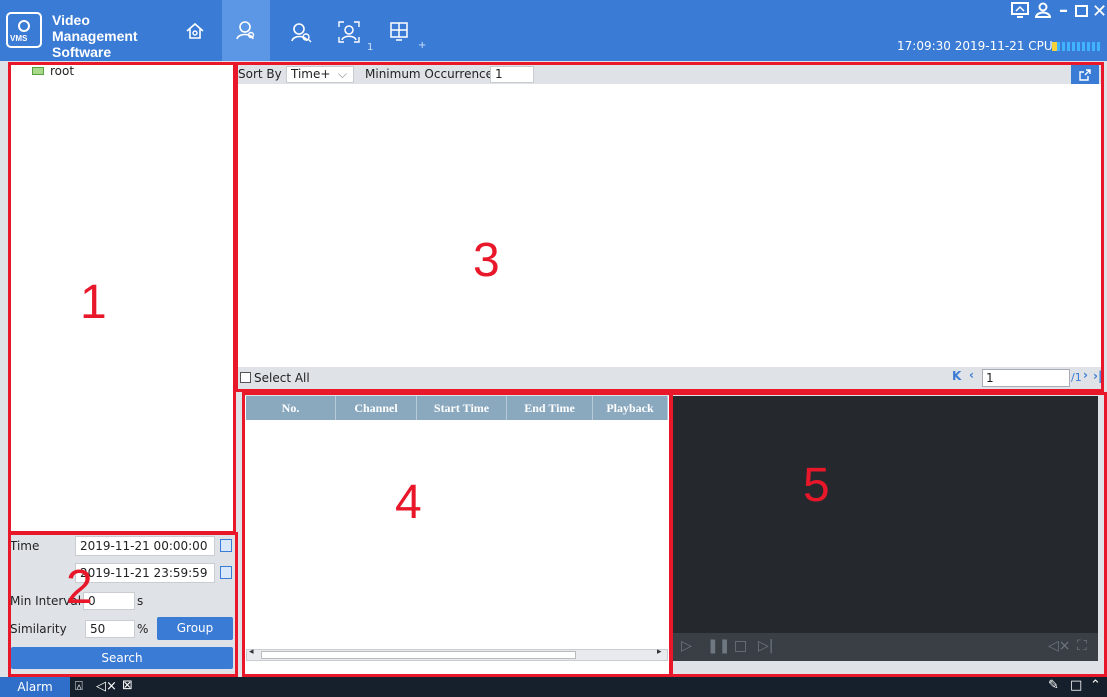  I want to click on app-title: Video Management Software, so click(112, 36).